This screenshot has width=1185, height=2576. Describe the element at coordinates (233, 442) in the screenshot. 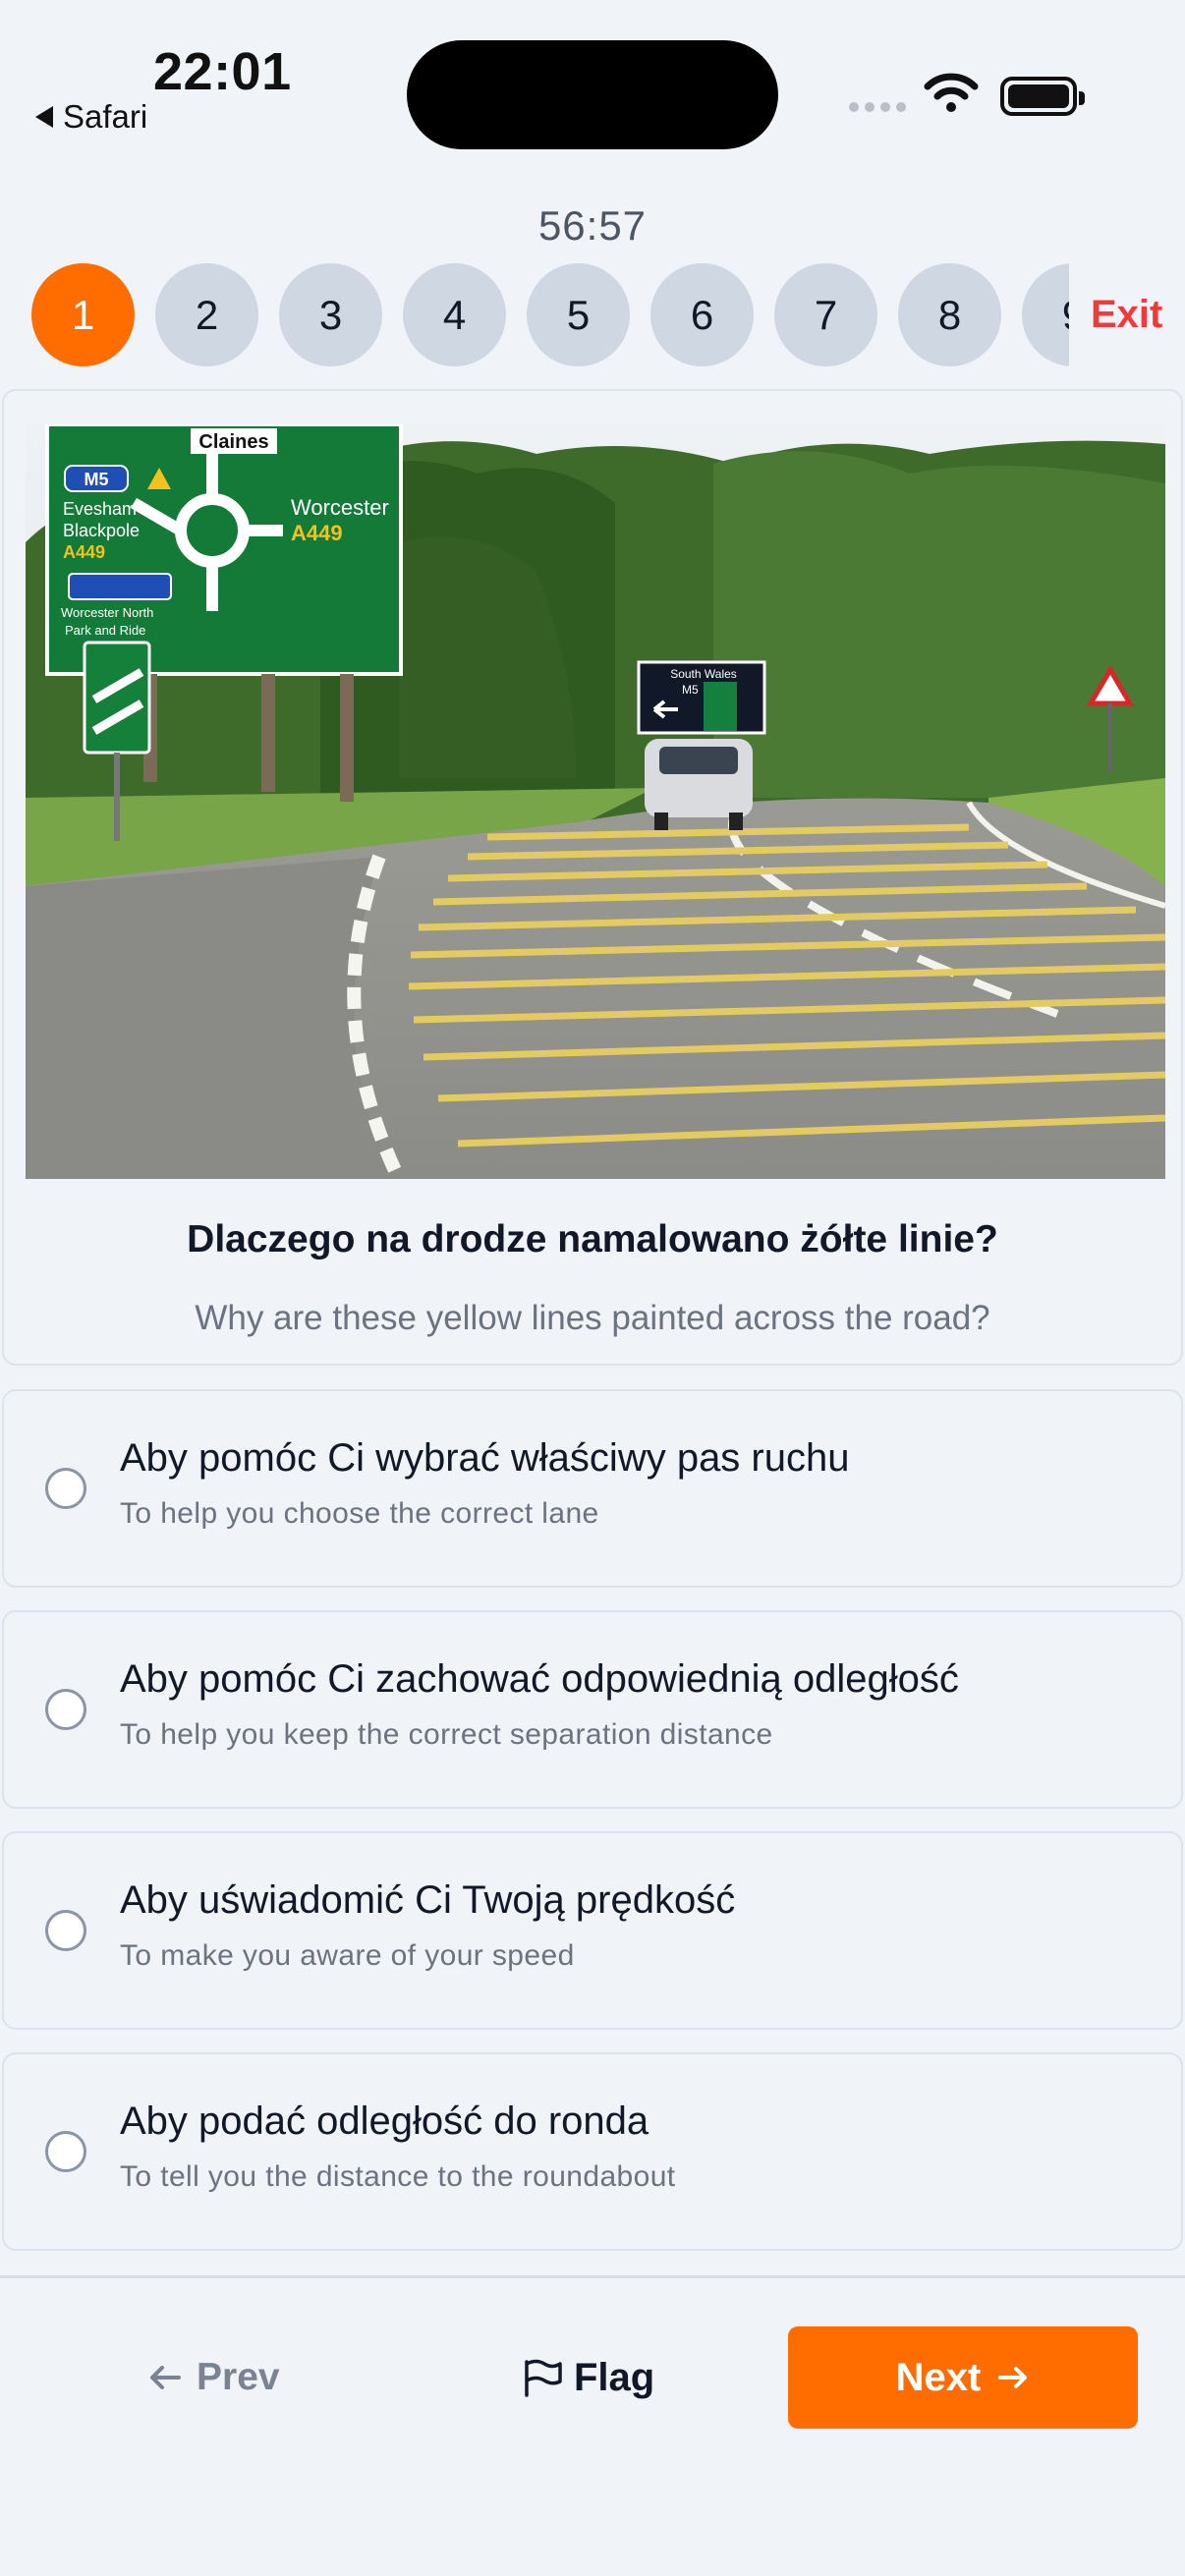

I see `sign-text-top: Claines` at that location.